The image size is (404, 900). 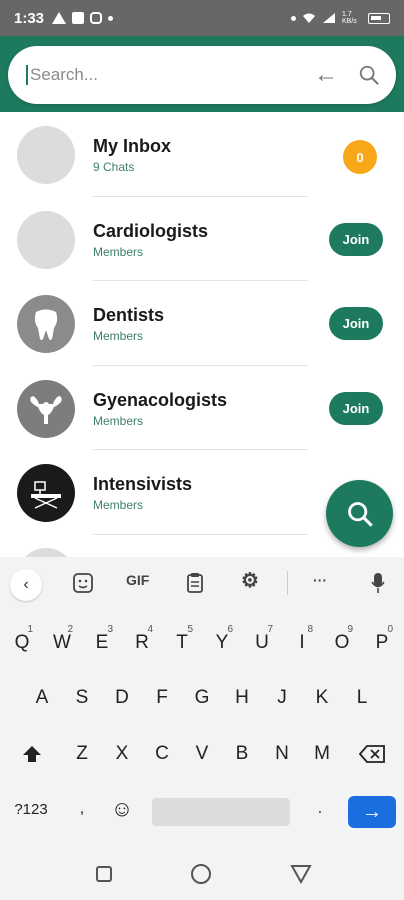 What do you see at coordinates (46, 493) in the screenshot?
I see `icu-bed-icon` at bounding box center [46, 493].